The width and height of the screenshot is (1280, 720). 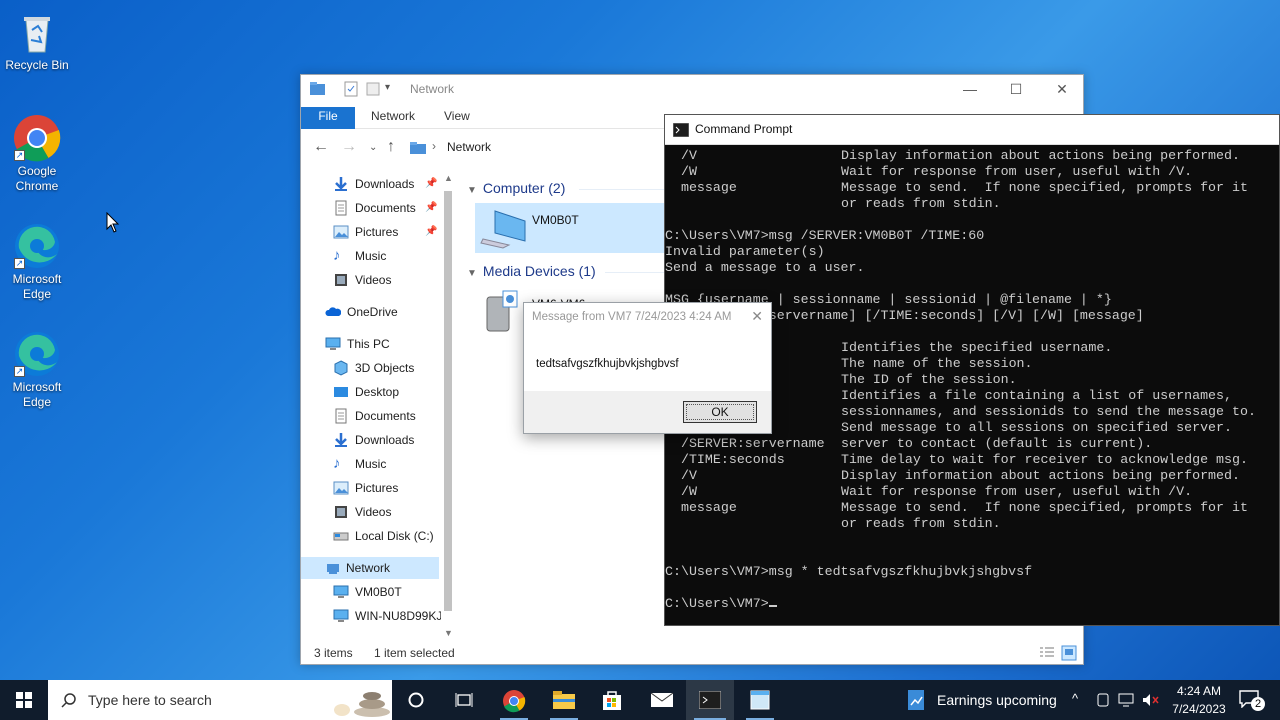 I want to click on volume-muted-icon, so click(x=1151, y=700).